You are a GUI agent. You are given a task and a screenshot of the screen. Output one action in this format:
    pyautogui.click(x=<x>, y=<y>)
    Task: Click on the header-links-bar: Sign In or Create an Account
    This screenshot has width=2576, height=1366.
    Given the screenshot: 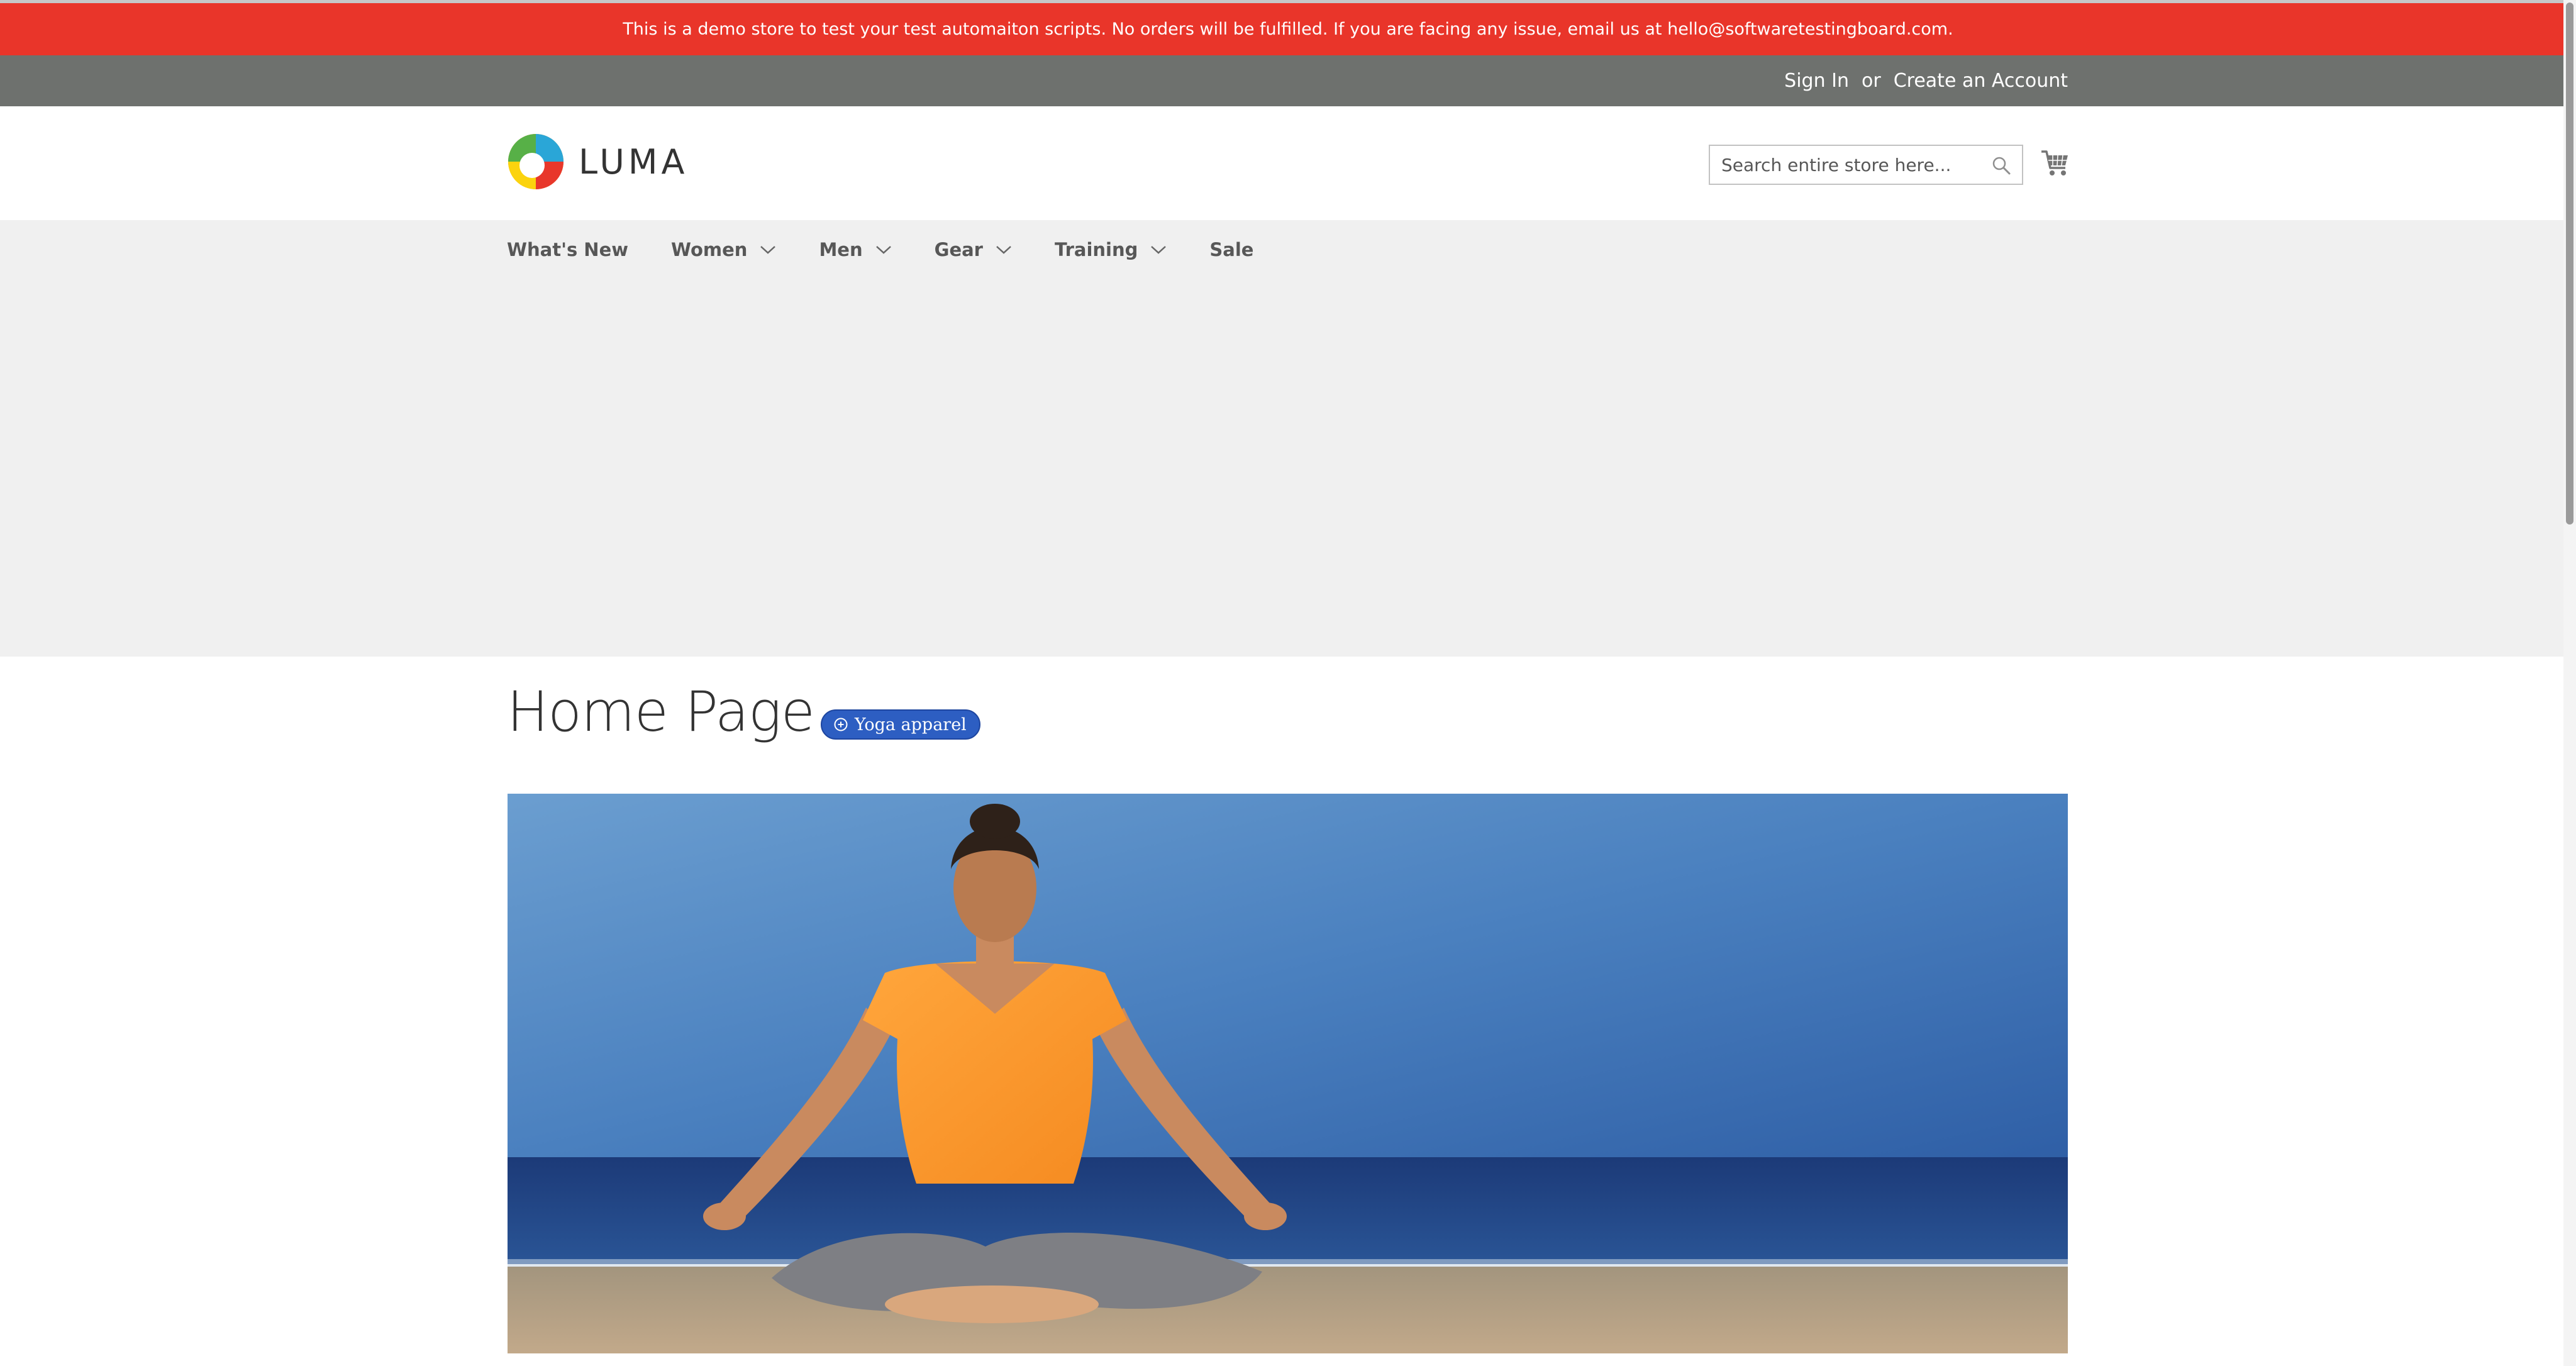 What is the action you would take?
    pyautogui.click(x=1288, y=80)
    